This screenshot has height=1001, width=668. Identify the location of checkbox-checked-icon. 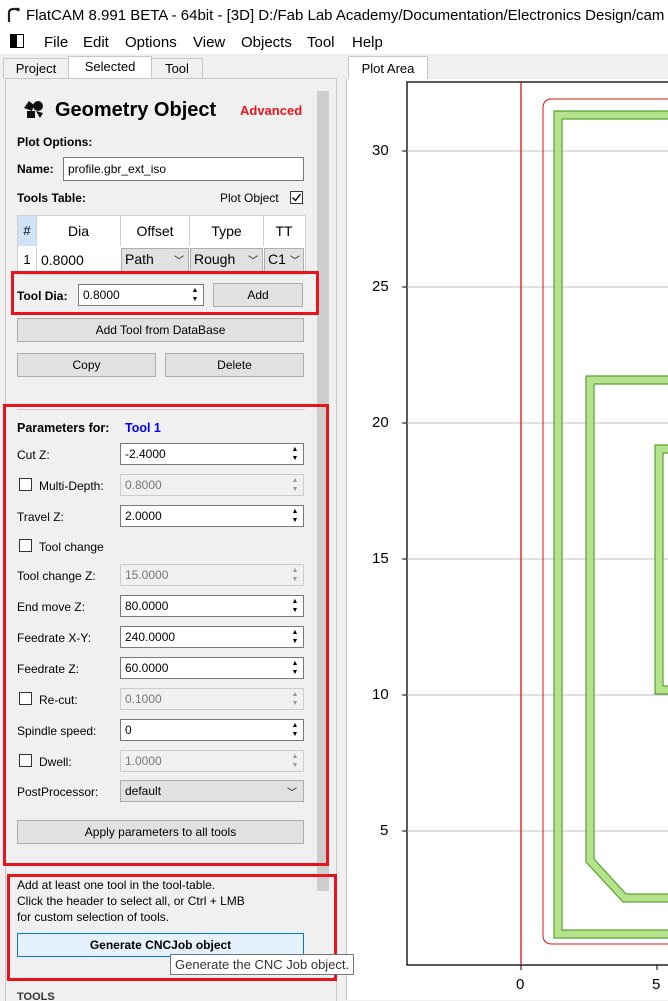
(297, 197).